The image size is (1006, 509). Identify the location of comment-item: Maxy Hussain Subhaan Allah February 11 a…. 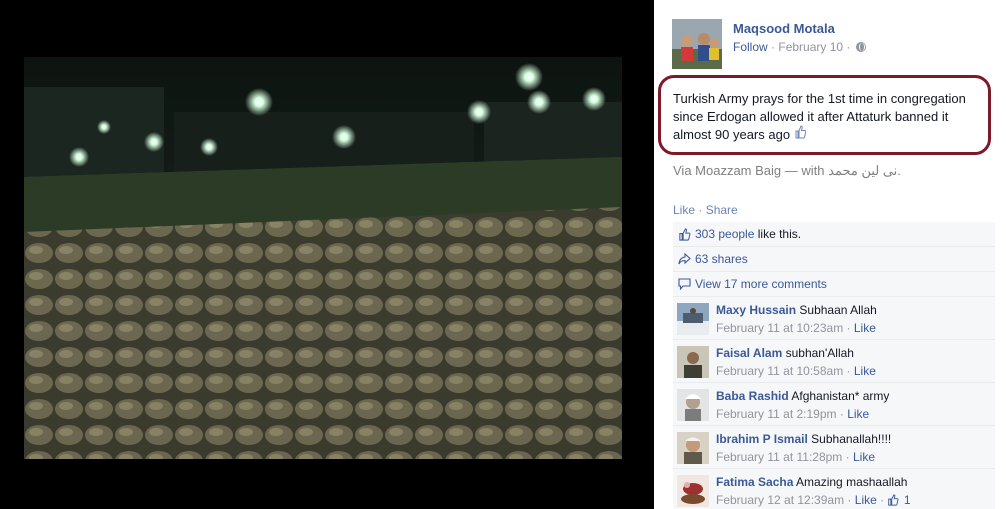
(834, 318).